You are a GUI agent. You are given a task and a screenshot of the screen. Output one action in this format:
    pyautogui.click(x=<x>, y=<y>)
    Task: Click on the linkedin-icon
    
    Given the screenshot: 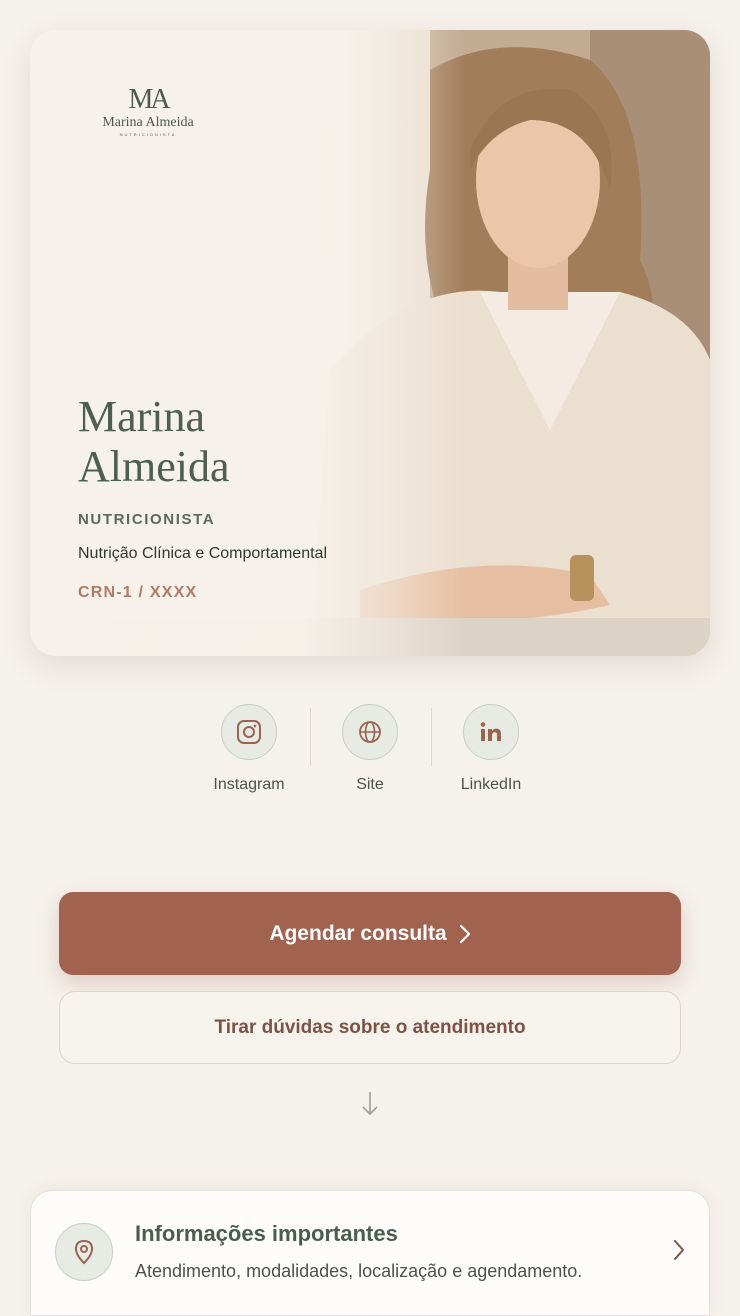 What is the action you would take?
    pyautogui.click(x=491, y=732)
    